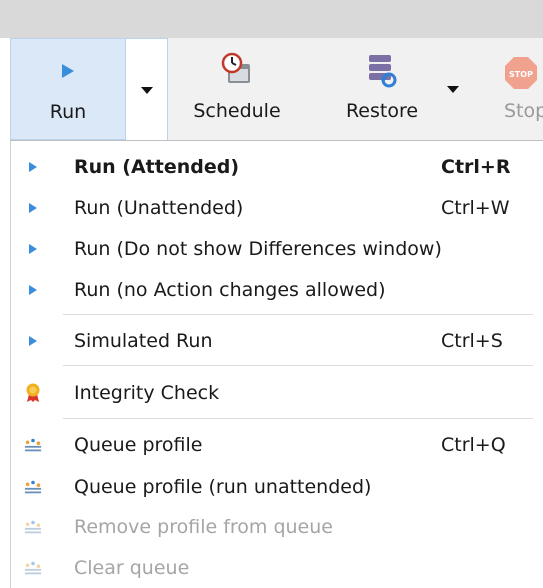 Image resolution: width=543 pixels, height=588 pixels. Describe the element at coordinates (68, 89) in the screenshot. I see `run-button: Run` at that location.